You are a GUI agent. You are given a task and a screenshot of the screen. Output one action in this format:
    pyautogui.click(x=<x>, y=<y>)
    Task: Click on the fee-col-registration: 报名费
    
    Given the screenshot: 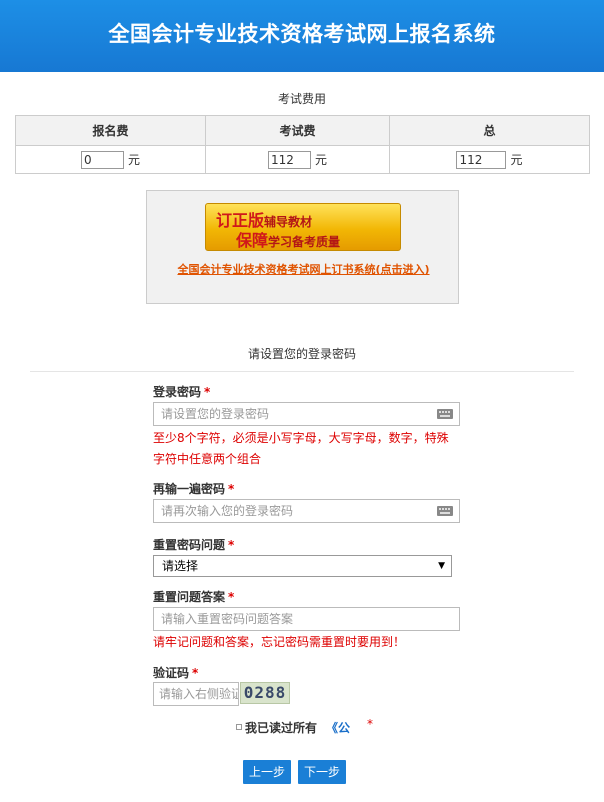 What is the action you would take?
    pyautogui.click(x=110, y=130)
    